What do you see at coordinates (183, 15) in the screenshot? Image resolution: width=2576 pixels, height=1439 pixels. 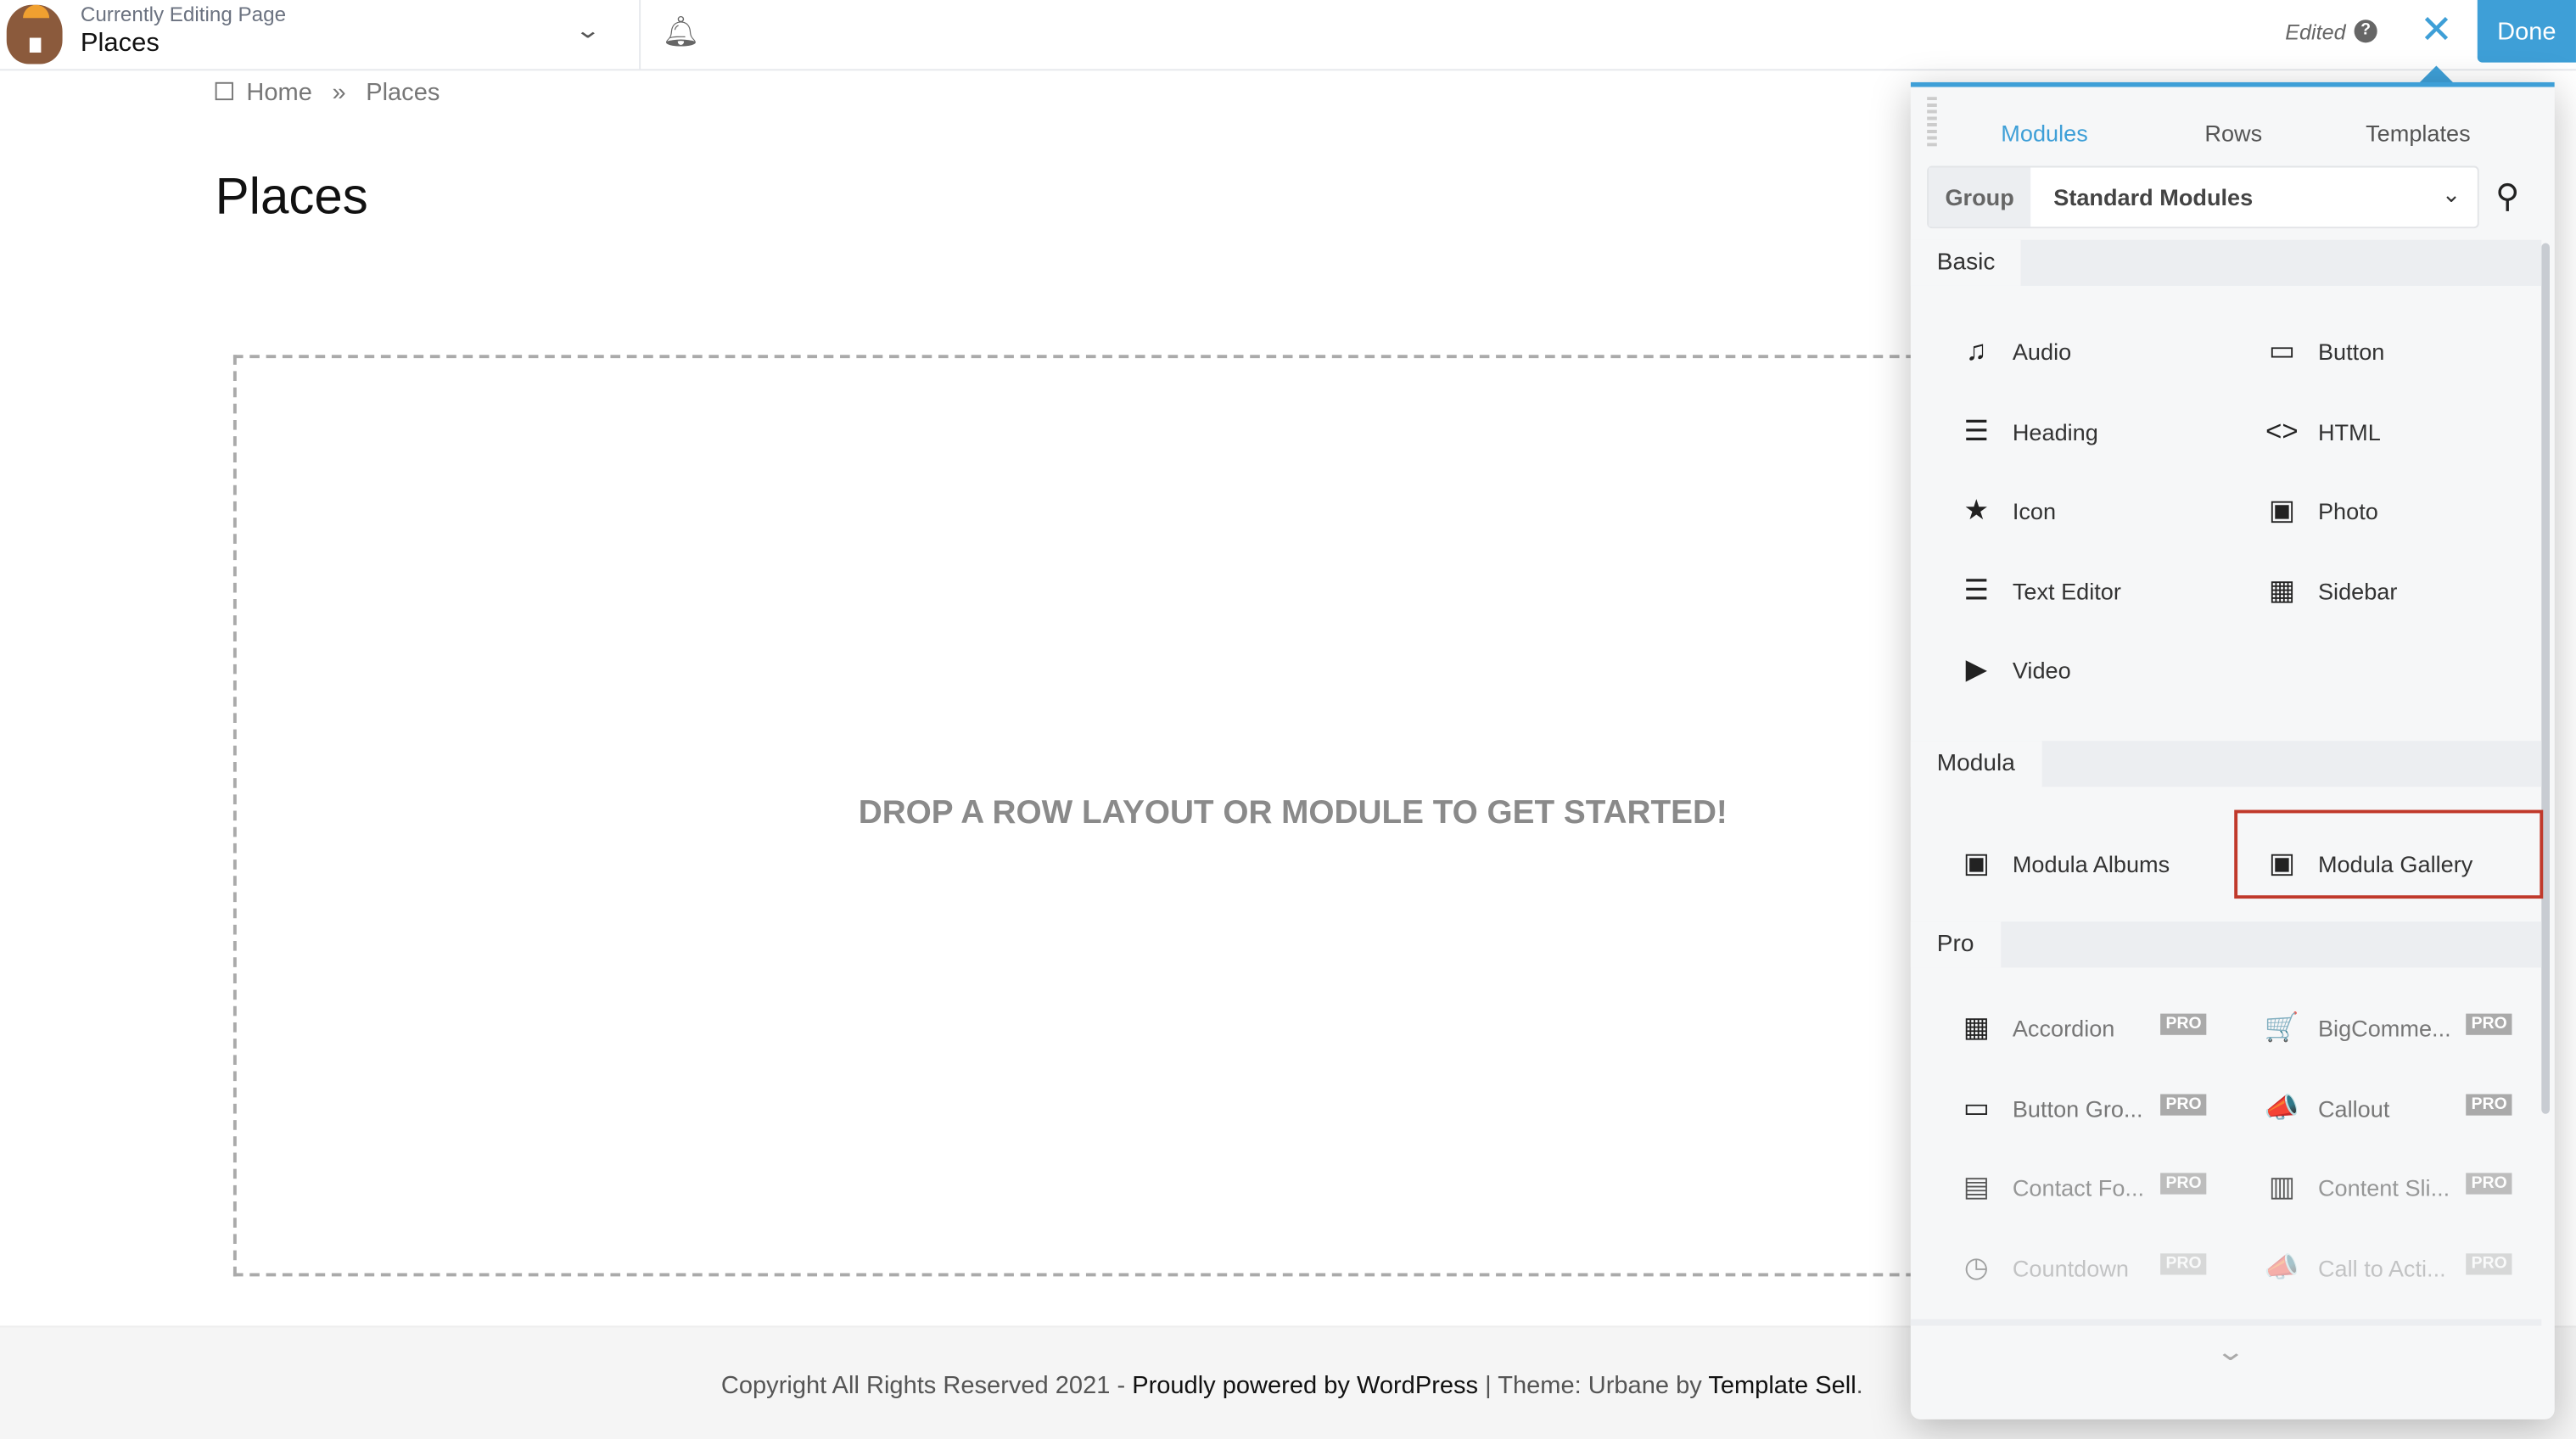 I see `editing-subtitle: Currently Editing Page` at bounding box center [183, 15].